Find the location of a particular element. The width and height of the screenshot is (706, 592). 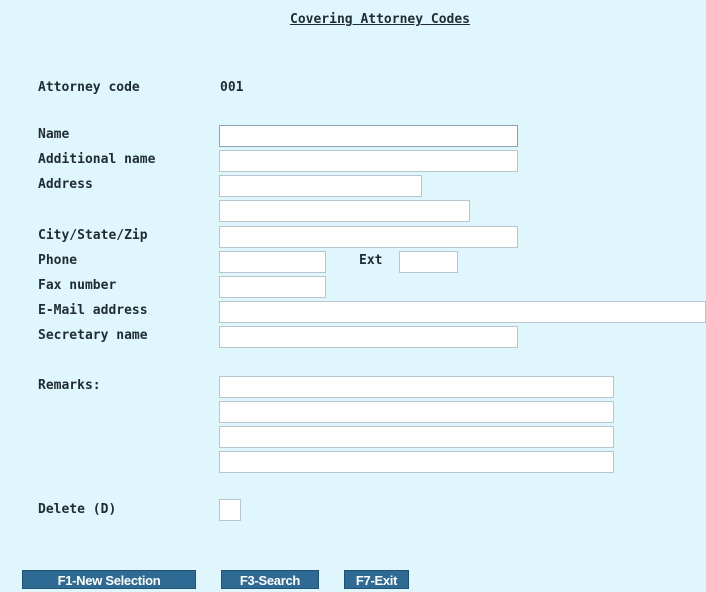

remarks-line-2-input is located at coordinates (416, 412).